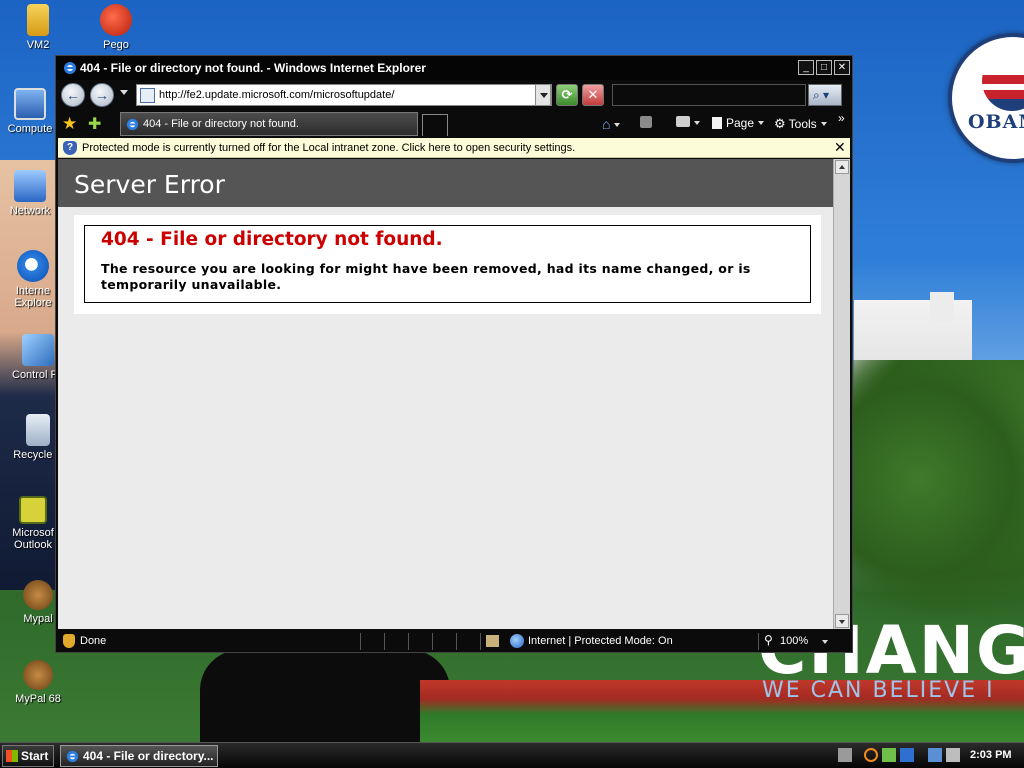 Image resolution: width=1024 pixels, height=768 pixels. Describe the element at coordinates (842, 167) in the screenshot. I see `scroll-up-button` at that location.